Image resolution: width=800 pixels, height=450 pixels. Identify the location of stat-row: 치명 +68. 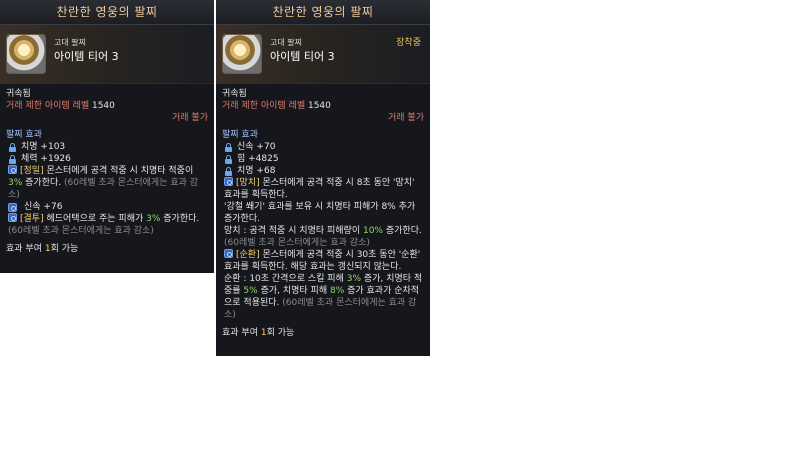
(324, 171).